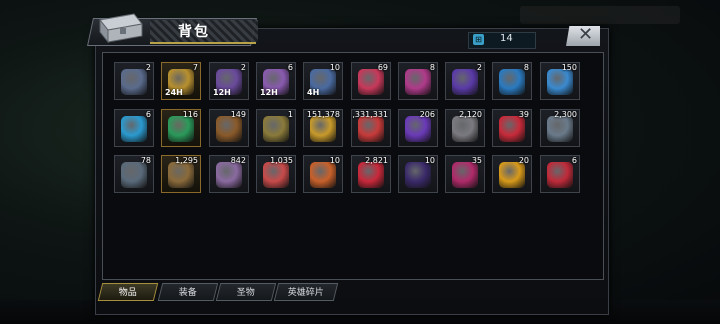 Image resolution: width=720 pixels, height=324 pixels. Describe the element at coordinates (478, 39) in the screenshot. I see `capacity-icon: ⊞` at that location.